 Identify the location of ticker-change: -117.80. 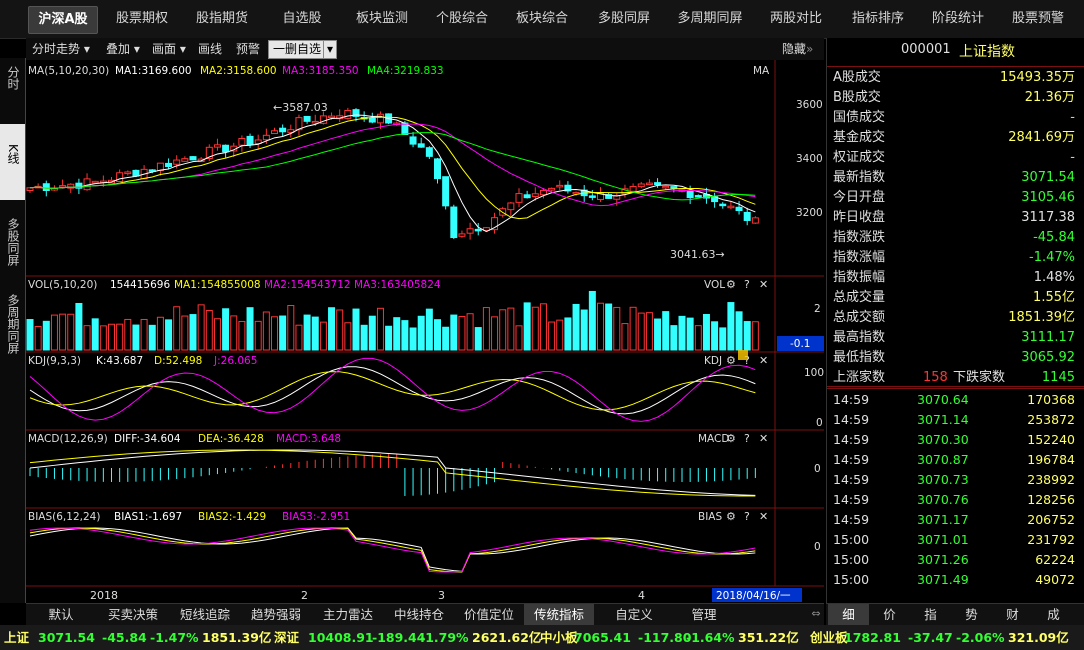
(665, 637).